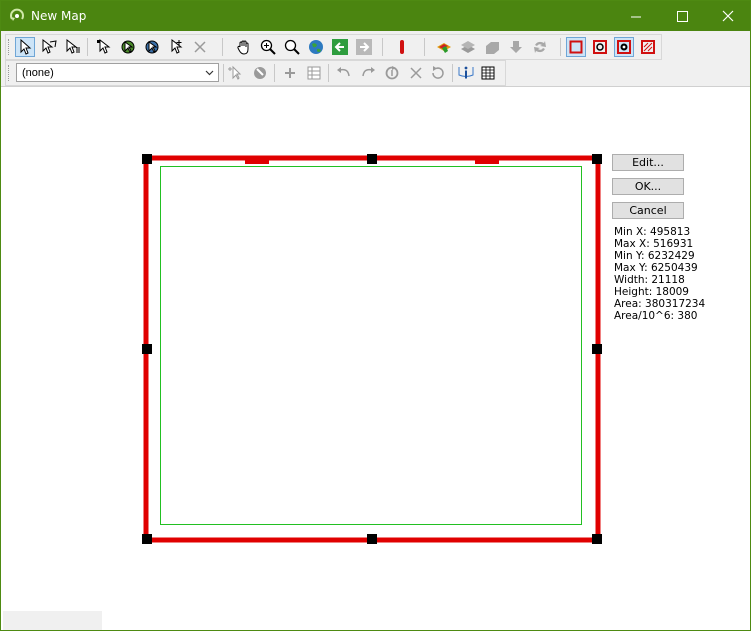 This screenshot has height=631, width=751. What do you see at coordinates (38, 73) in the screenshot?
I see `layer-dropdown-value: (none)` at bounding box center [38, 73].